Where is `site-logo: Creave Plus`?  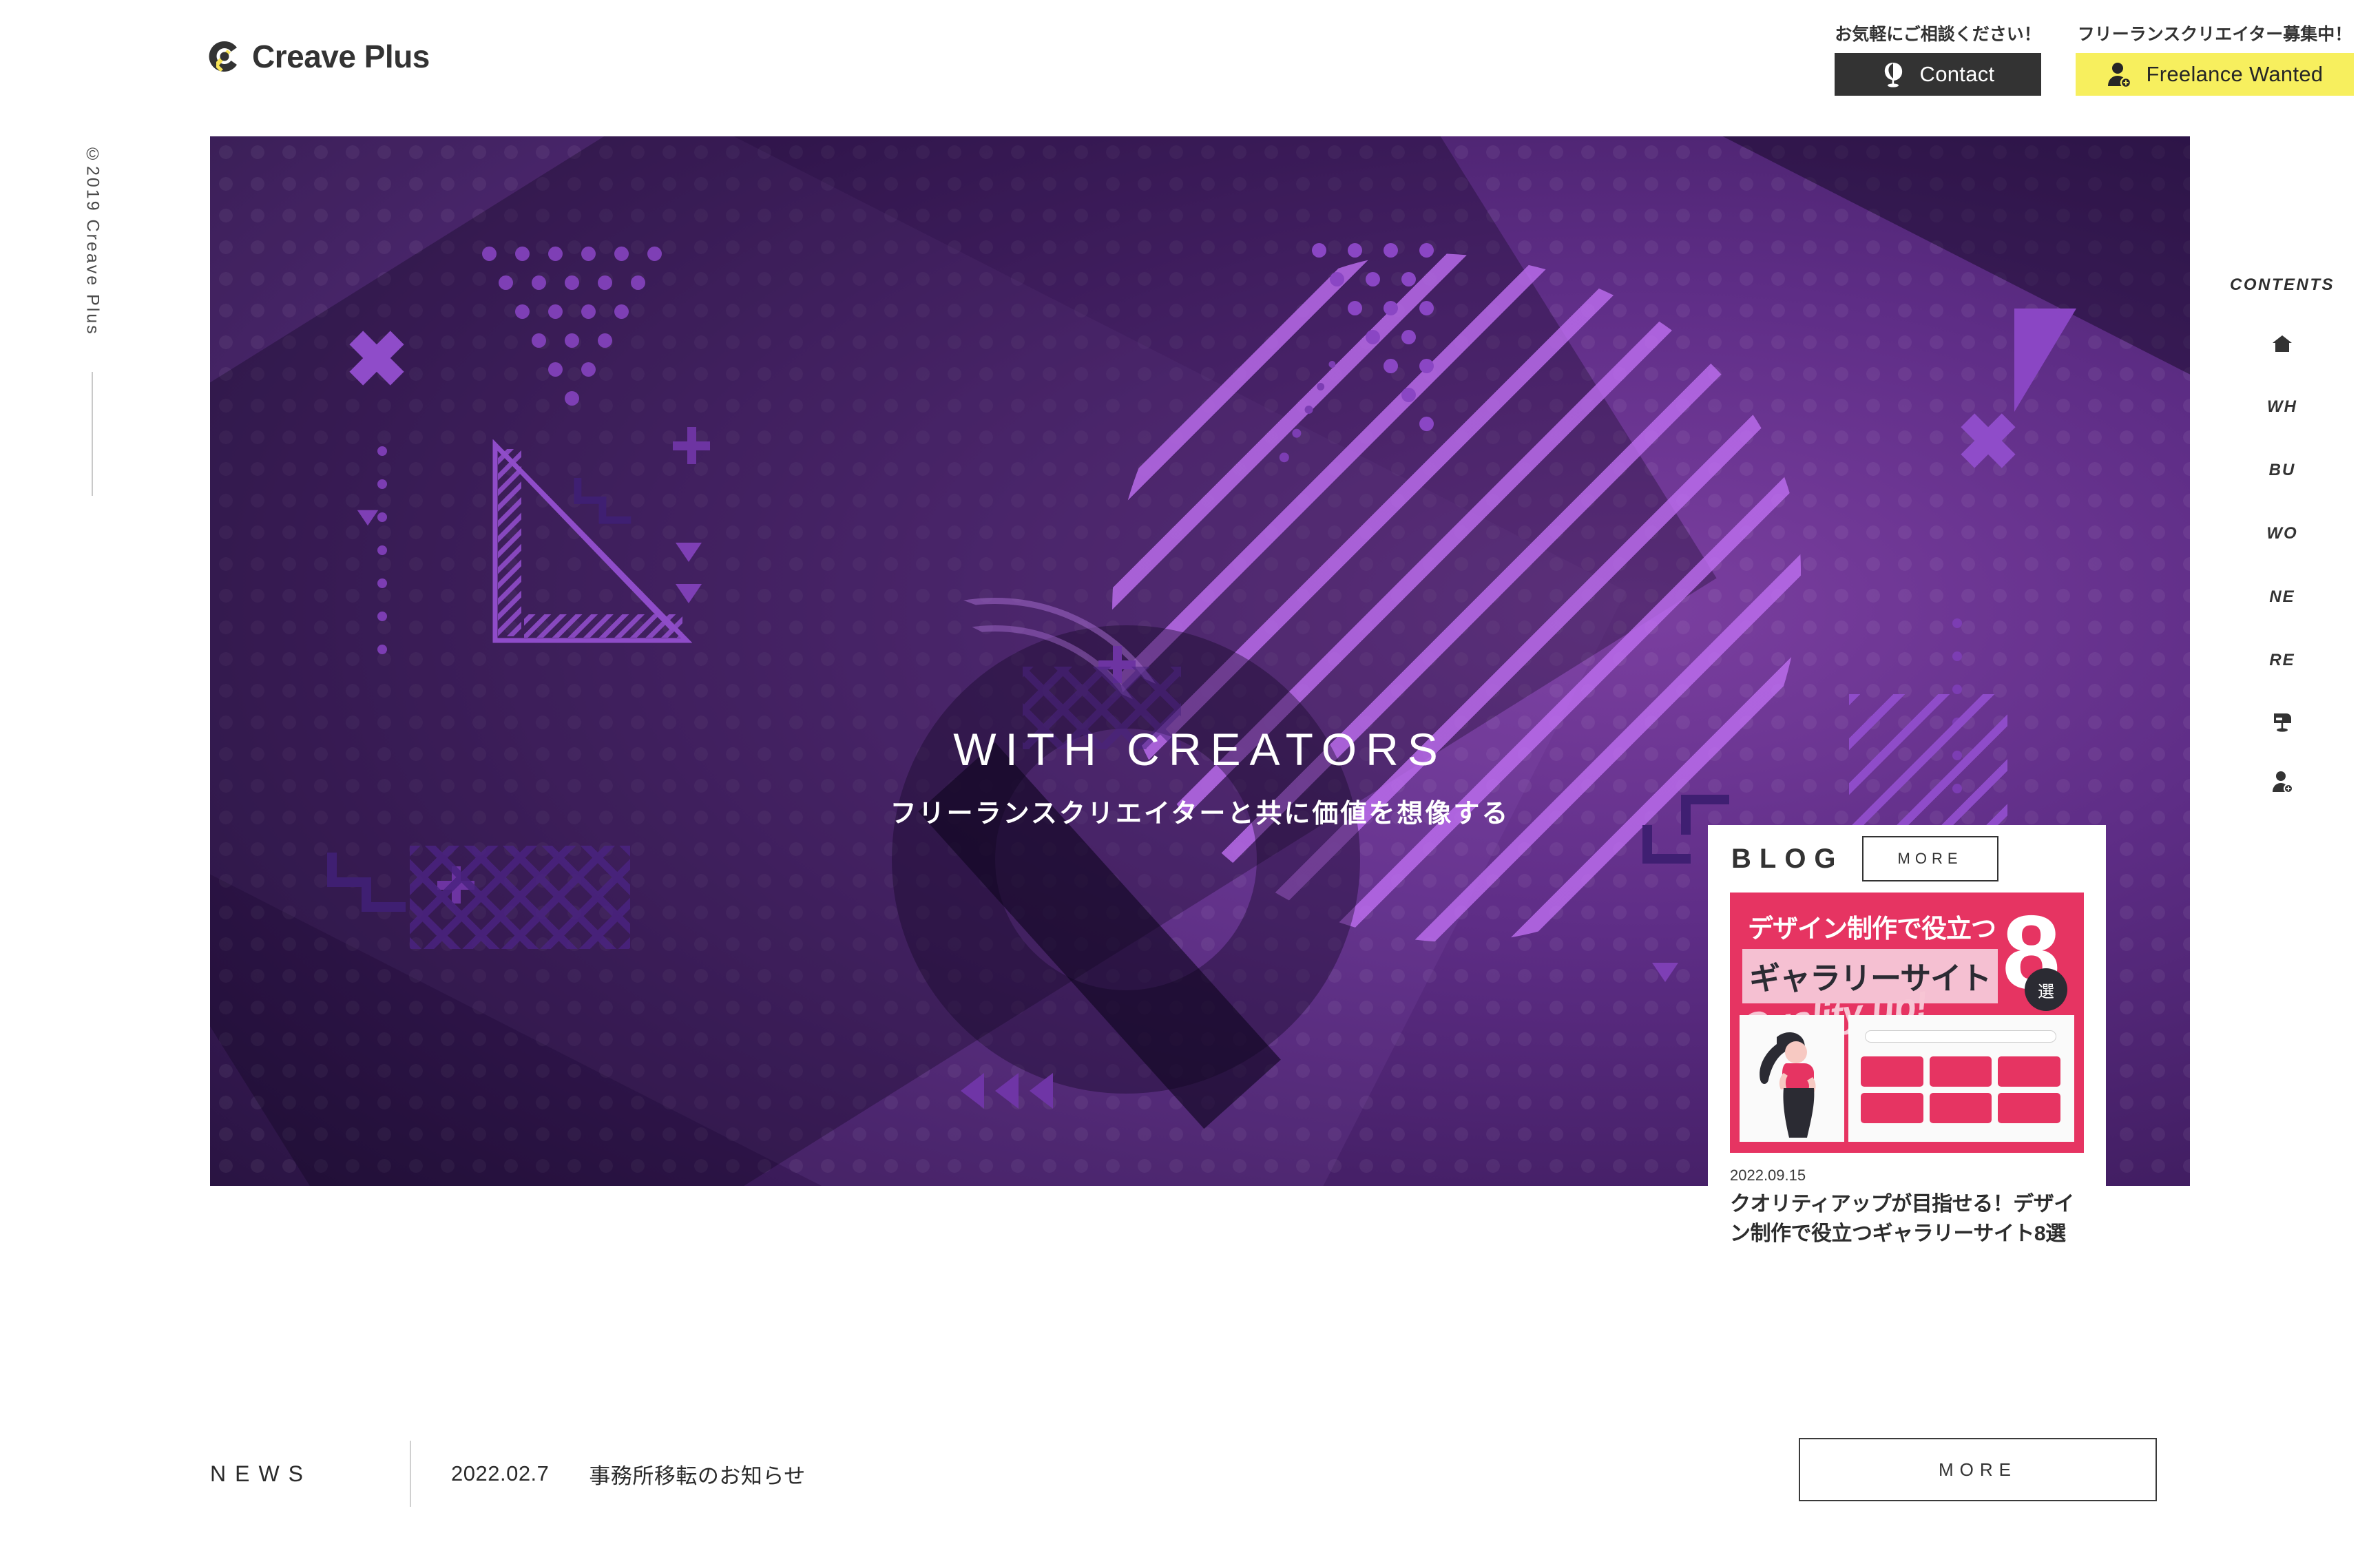
site-logo: Creave Plus is located at coordinates (318, 57).